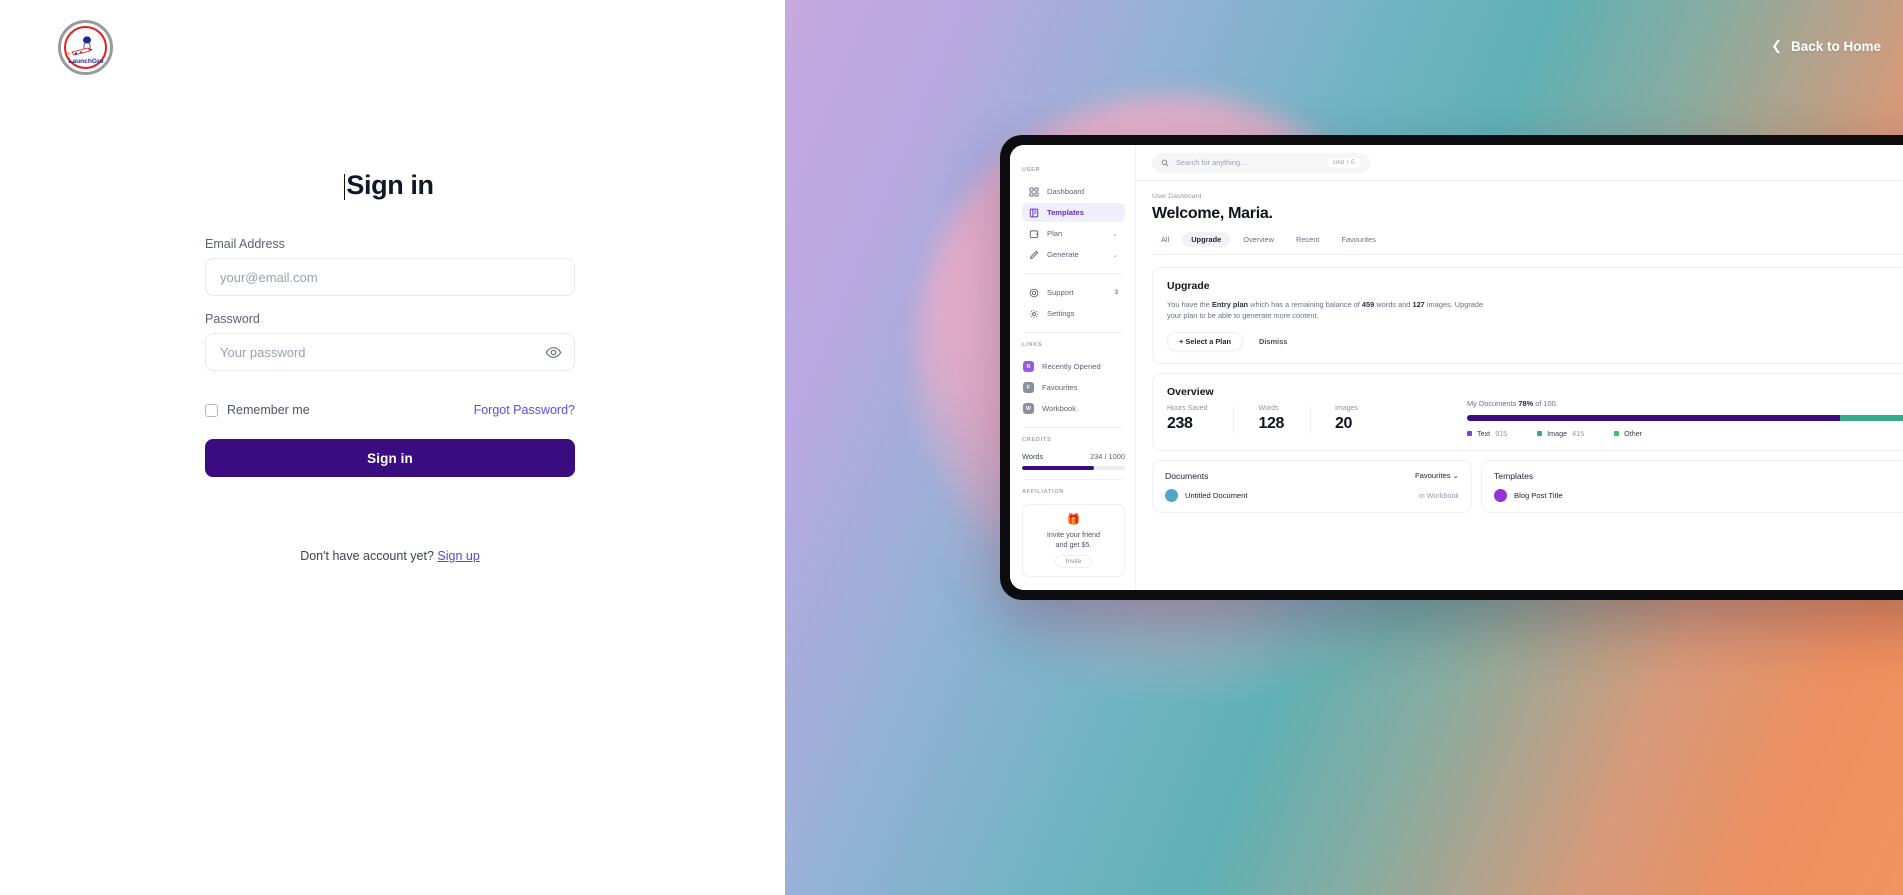  What do you see at coordinates (1073, 562) in the screenshot?
I see `invite-button: Invite` at bounding box center [1073, 562].